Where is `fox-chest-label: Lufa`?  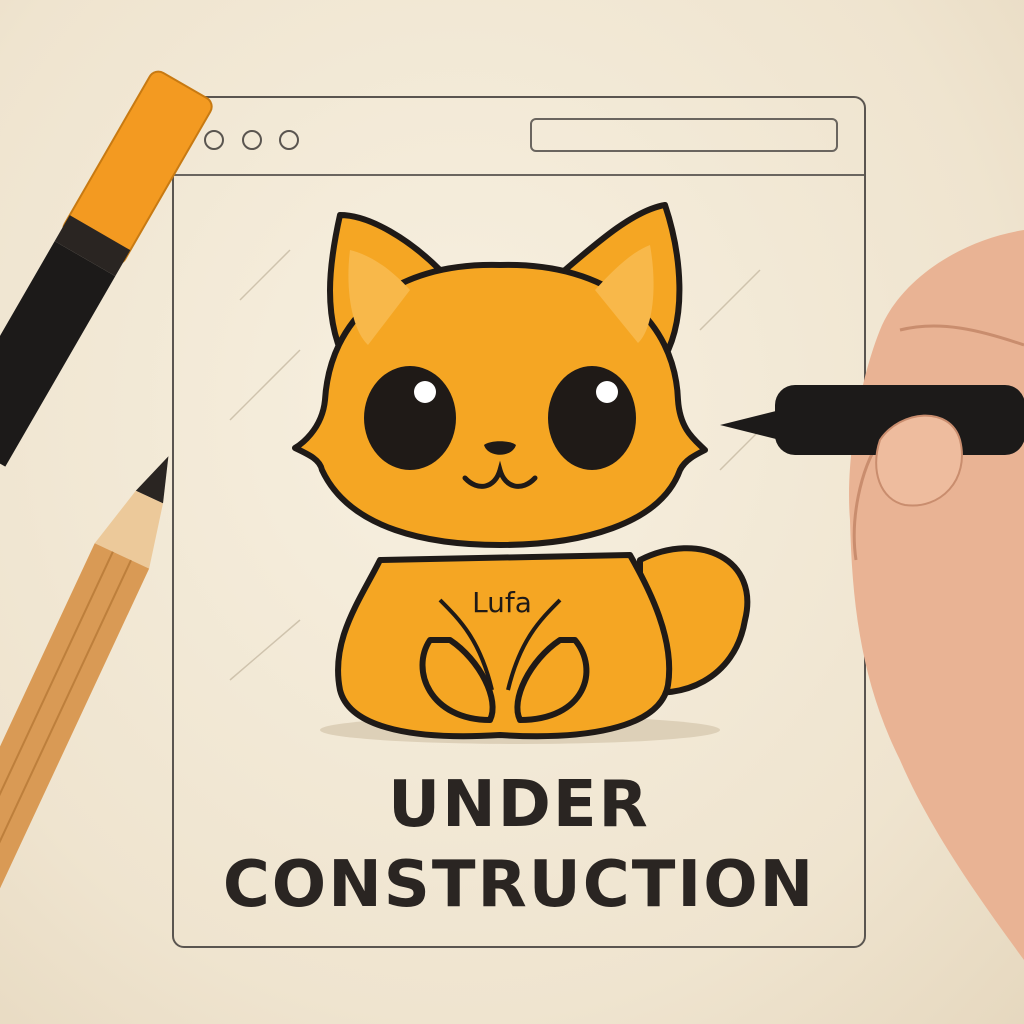 fox-chest-label: Lufa is located at coordinates (502, 602).